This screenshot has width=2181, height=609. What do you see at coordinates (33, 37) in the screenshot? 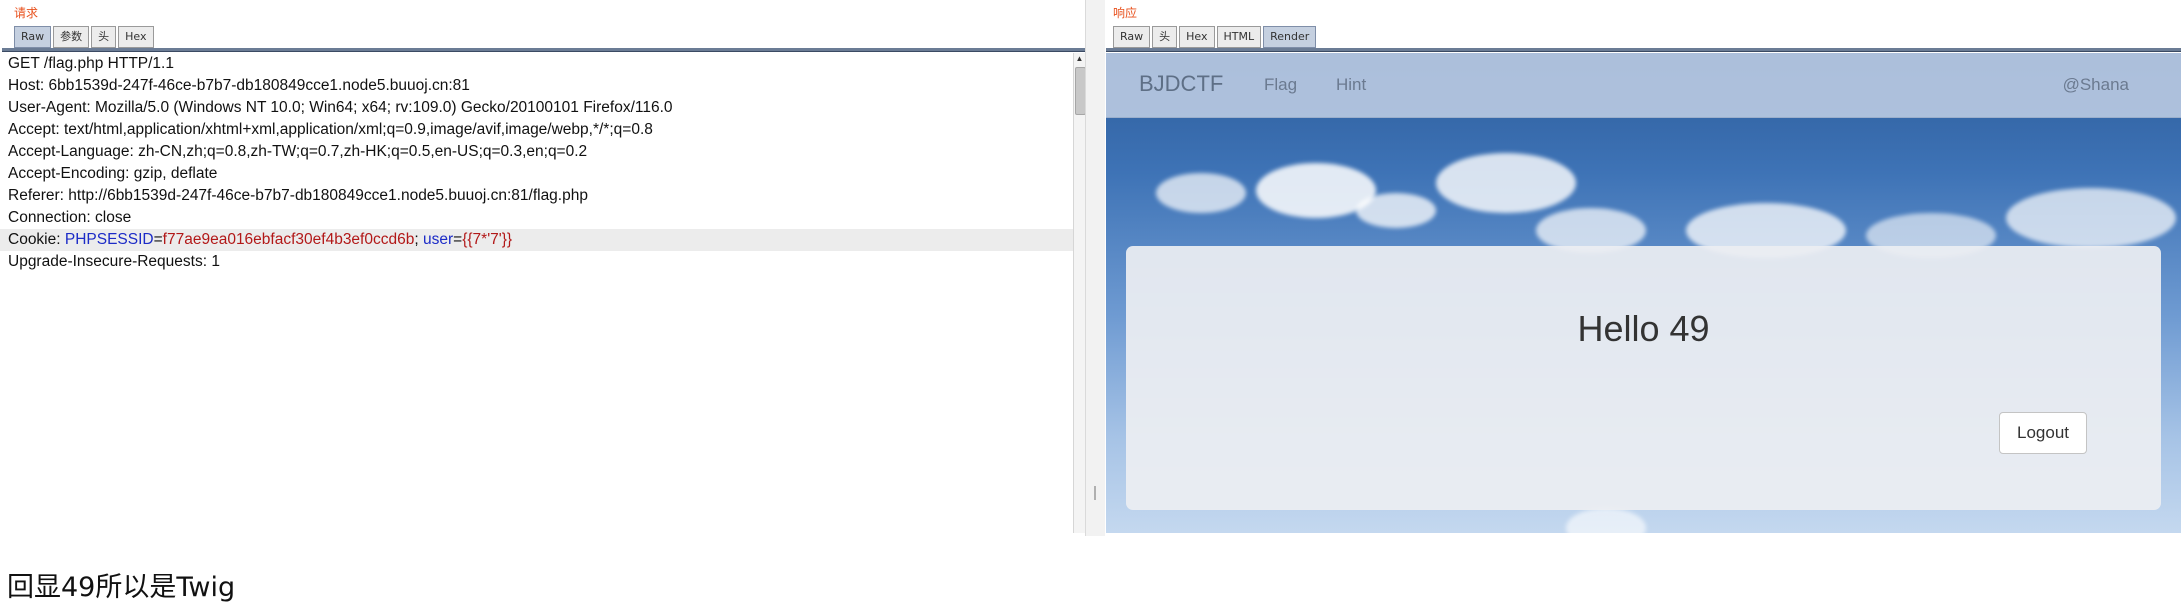
I see `request-tab-raw: Raw` at bounding box center [33, 37].